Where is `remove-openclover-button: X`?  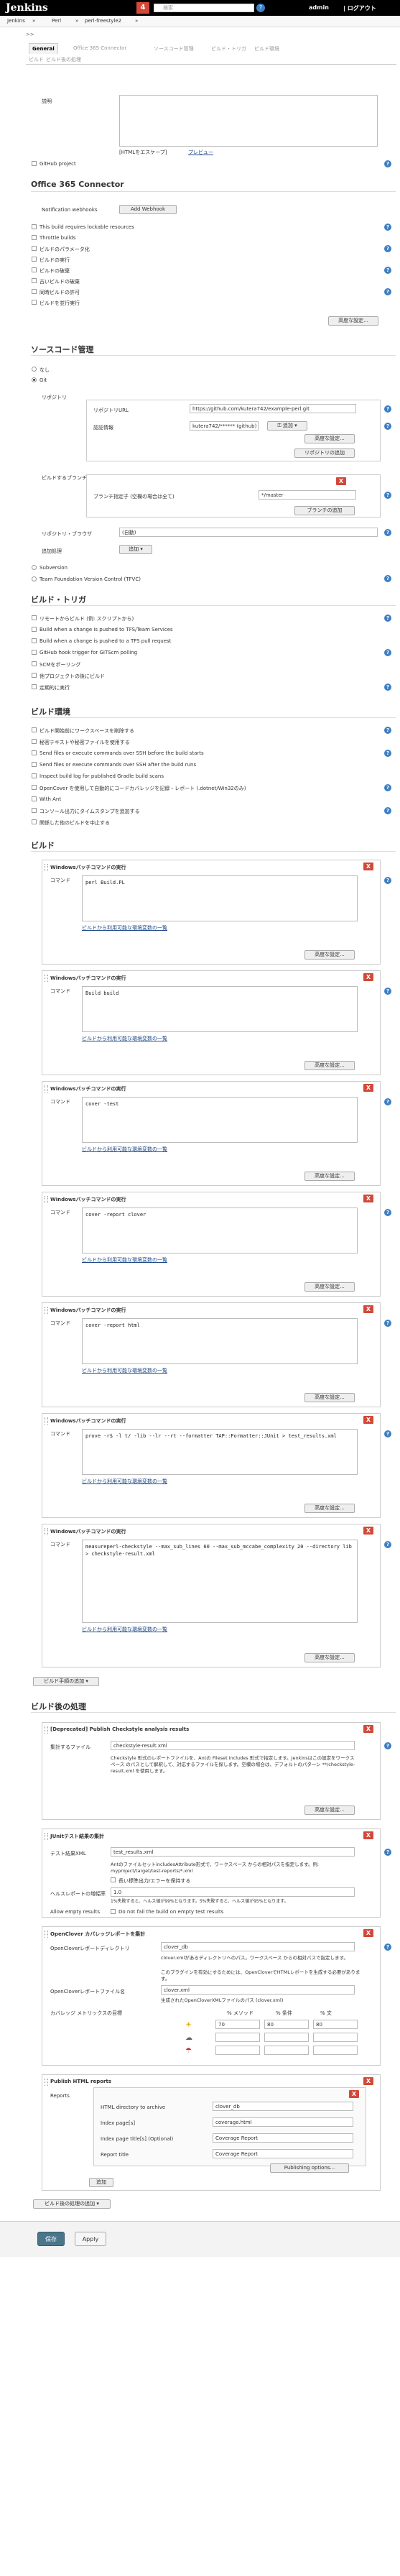 remove-openclover-button: X is located at coordinates (368, 1933).